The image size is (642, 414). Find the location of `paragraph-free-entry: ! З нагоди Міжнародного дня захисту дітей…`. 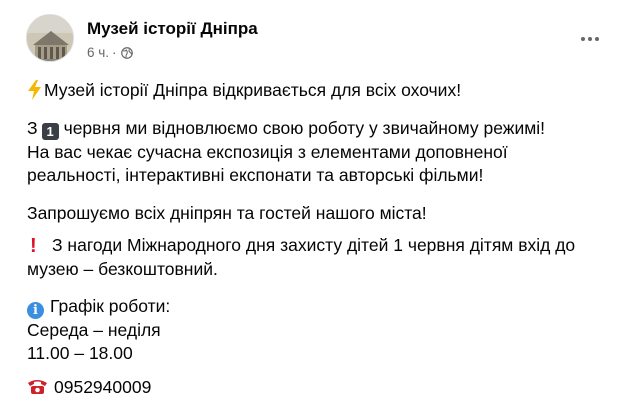

paragraph-free-entry: ! З нагоди Міжнародного дня захисту дітей… is located at coordinates (301, 257).